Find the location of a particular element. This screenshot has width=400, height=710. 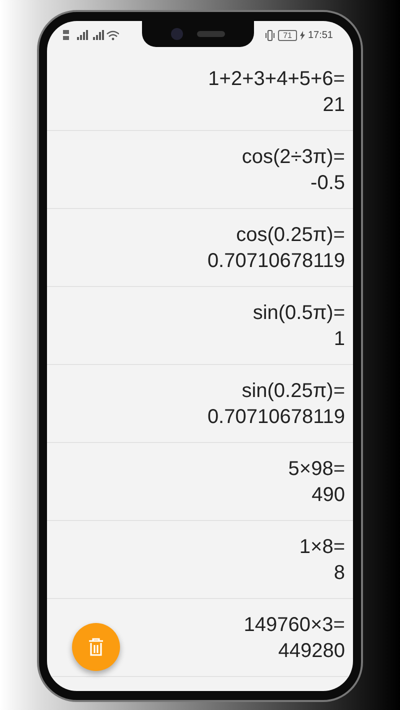

result-text: 490 is located at coordinates (328, 495).